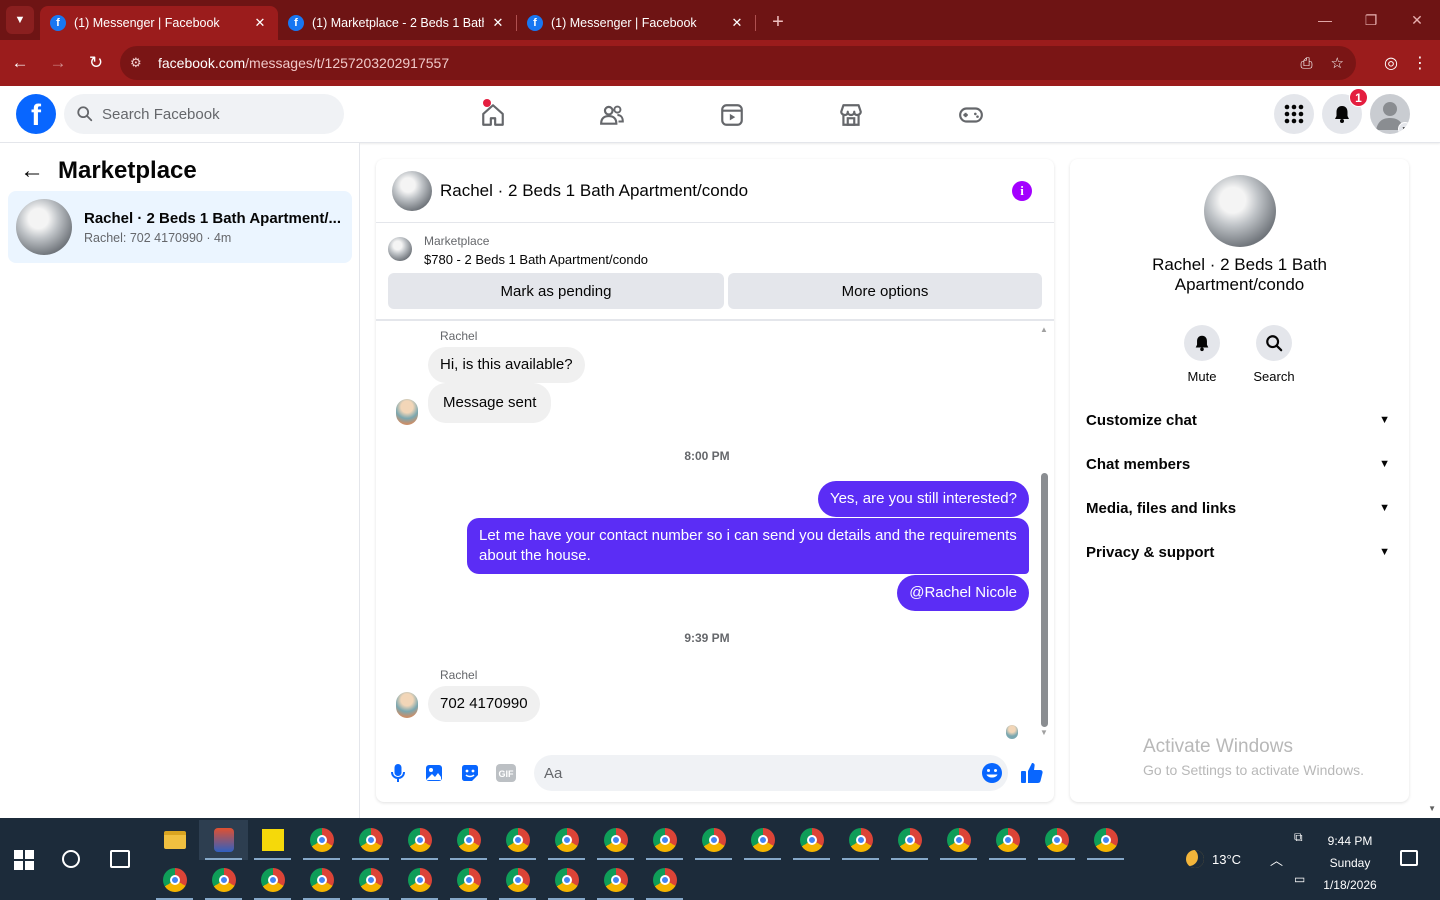 The image size is (1440, 900). Describe the element at coordinates (1241, 420) in the screenshot. I see `section-customize-chat: Customize chat ▼` at that location.